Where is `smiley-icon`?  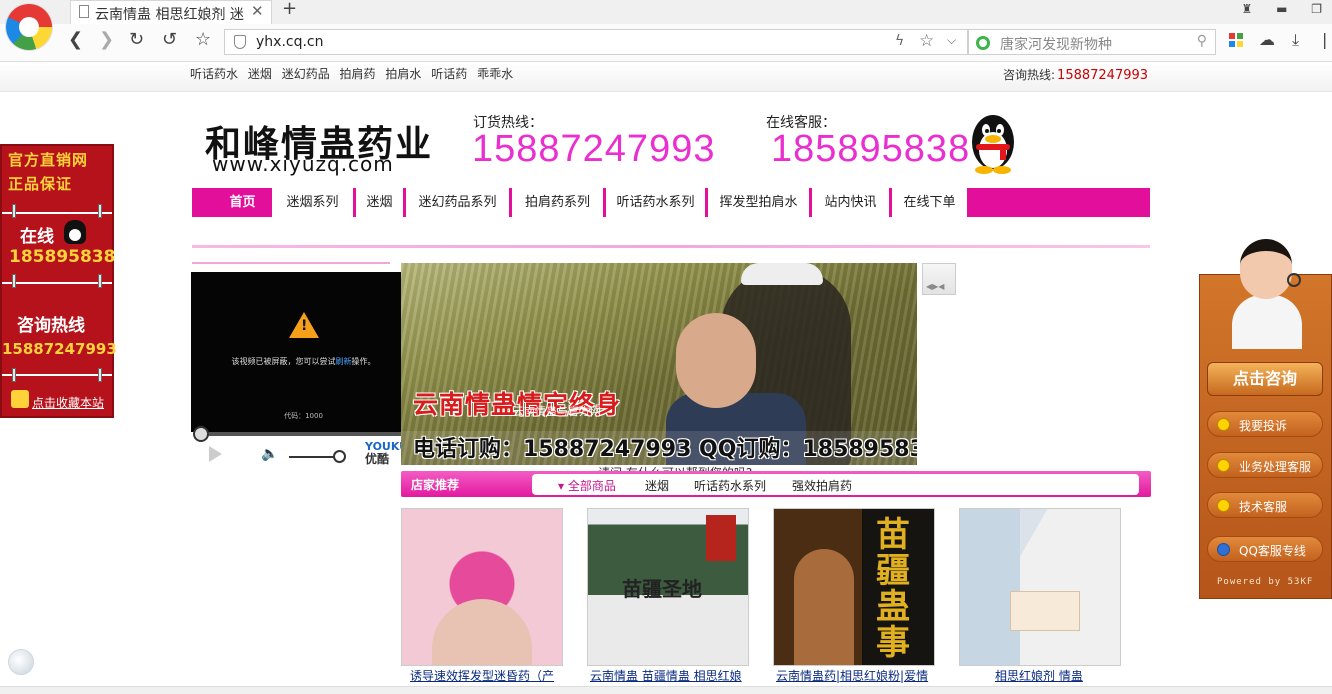 smiley-icon is located at coordinates (1223, 465).